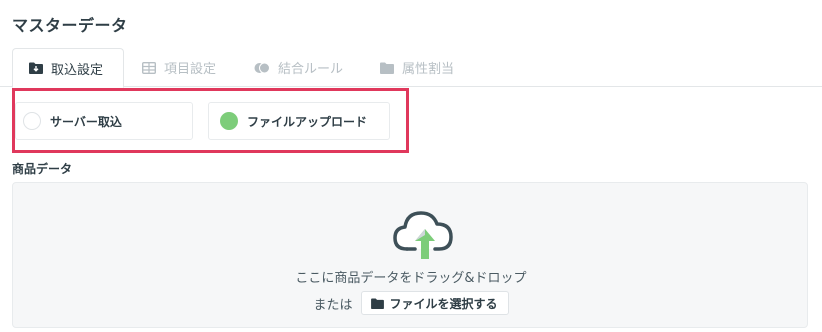 The width and height of the screenshot is (822, 332). I want to click on dropzone-instruction: ここに商品データをドラッグ&ドロップ, so click(411, 278).